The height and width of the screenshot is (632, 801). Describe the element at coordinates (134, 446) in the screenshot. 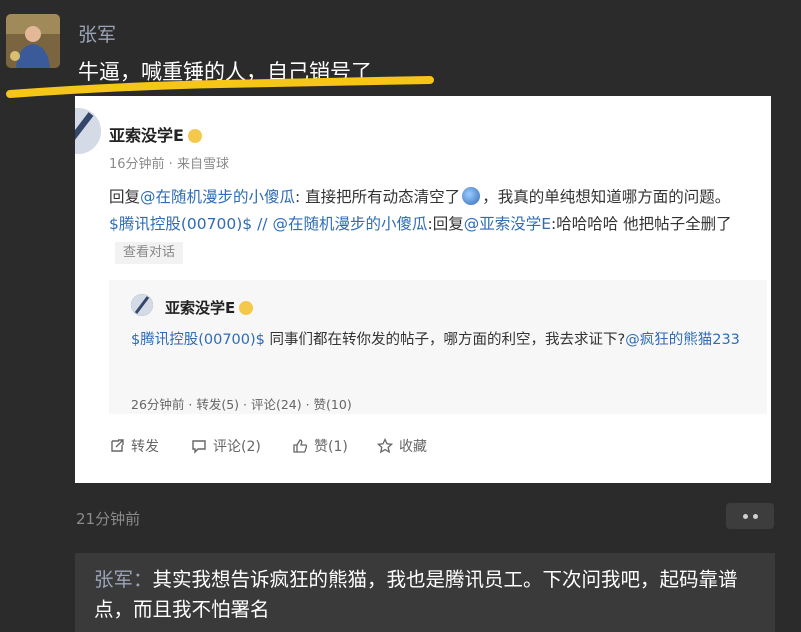

I see `repost-button: 转发` at that location.